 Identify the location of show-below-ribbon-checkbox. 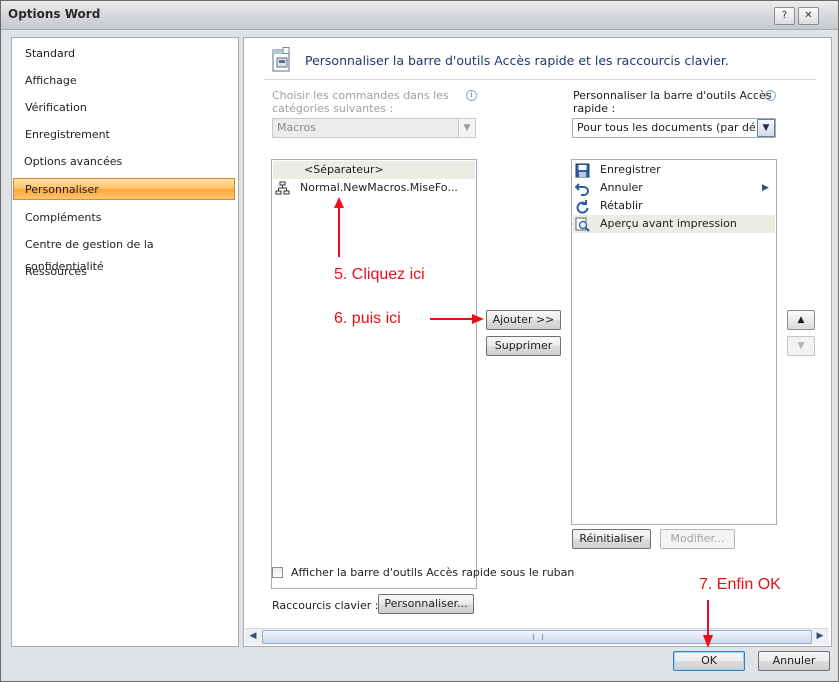
(277, 572).